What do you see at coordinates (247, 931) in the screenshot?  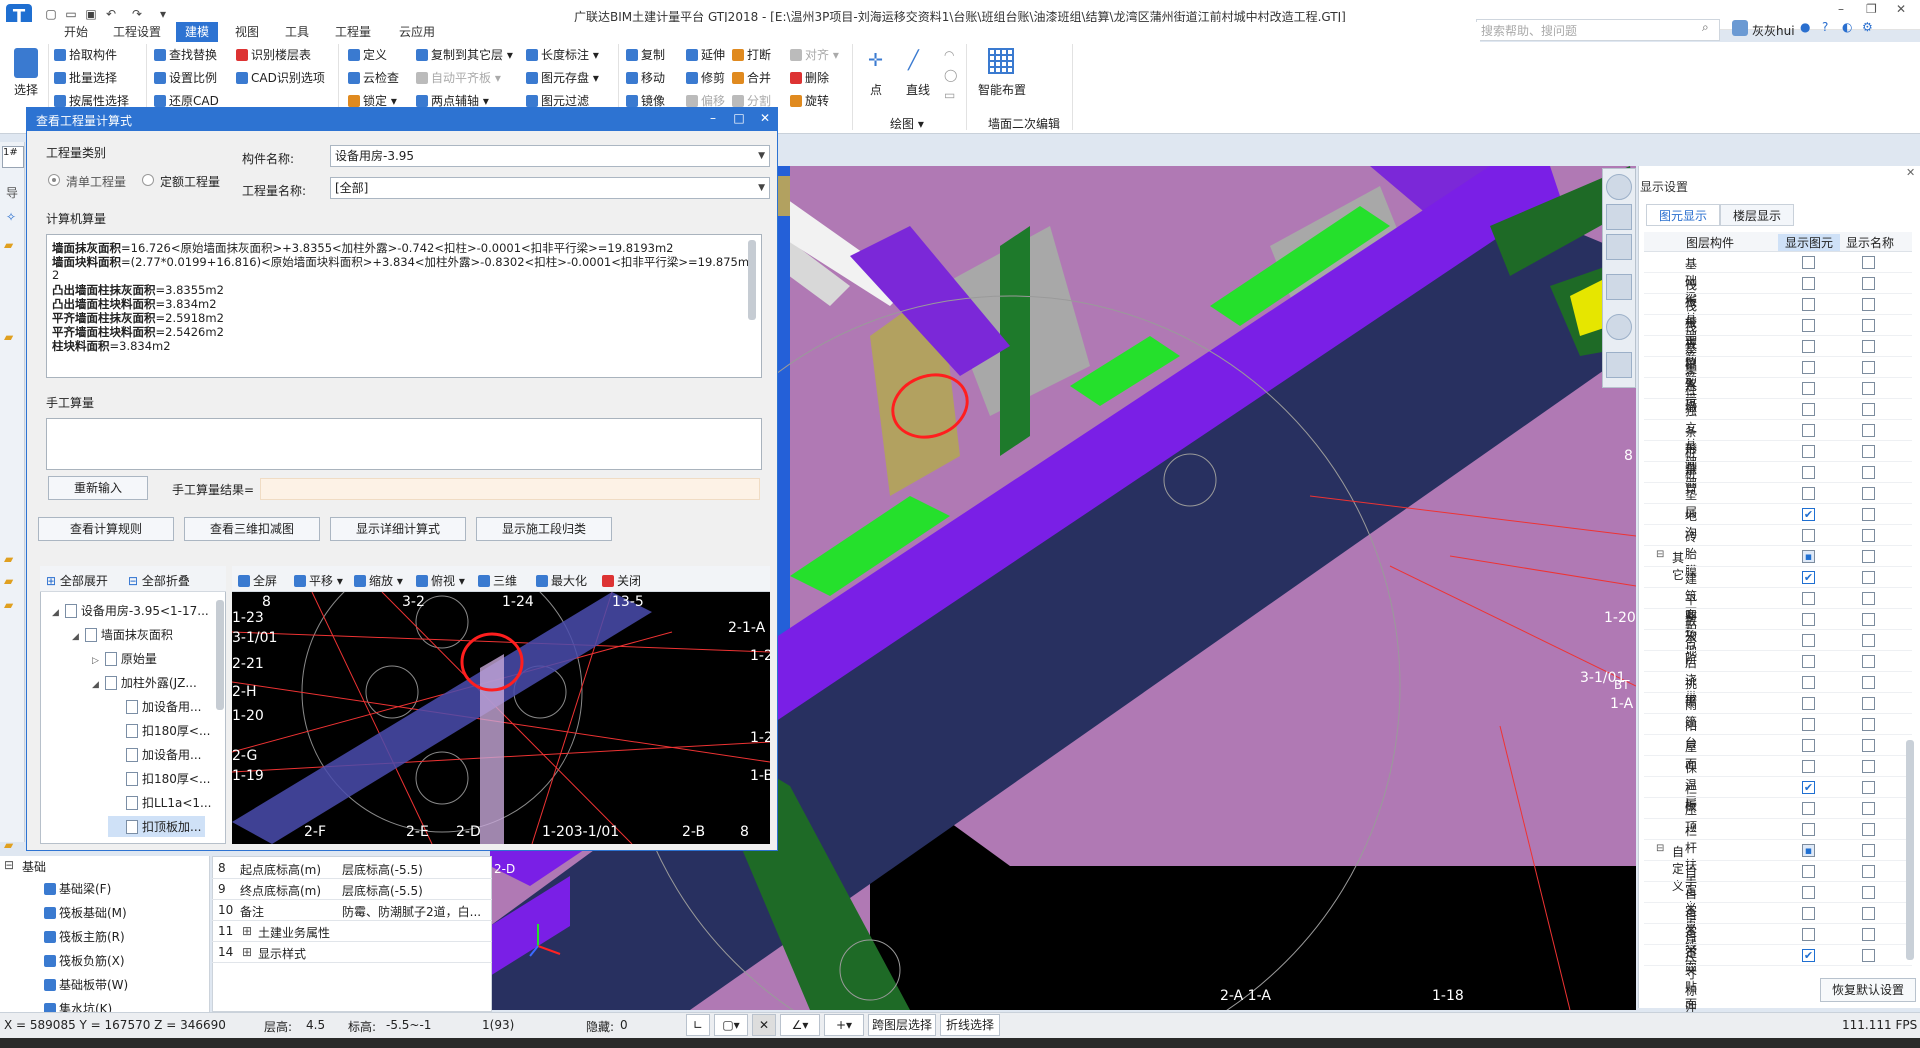 I see `expand-icon: ⊞` at bounding box center [247, 931].